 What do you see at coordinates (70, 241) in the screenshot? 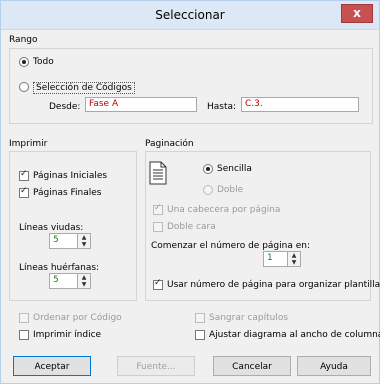
I see `lineas-viudas-spinner: 5 ▲ ▼` at bounding box center [70, 241].